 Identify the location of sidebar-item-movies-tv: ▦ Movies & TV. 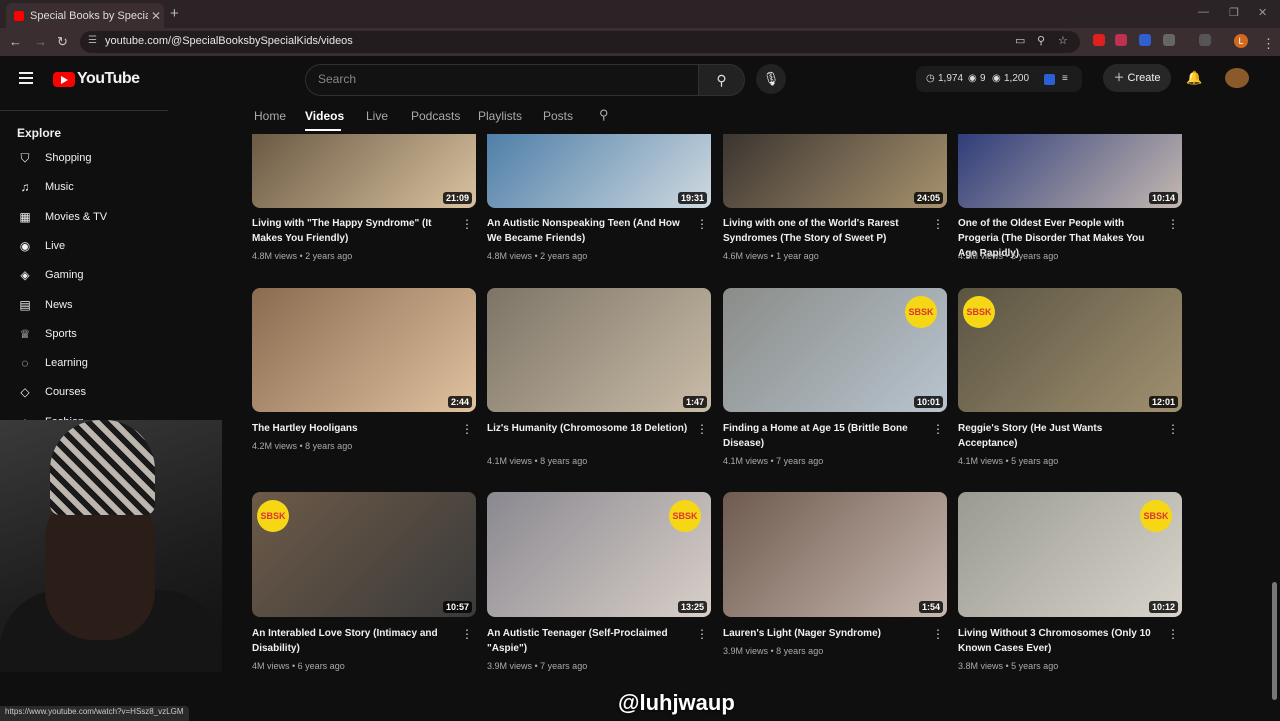
(92, 217).